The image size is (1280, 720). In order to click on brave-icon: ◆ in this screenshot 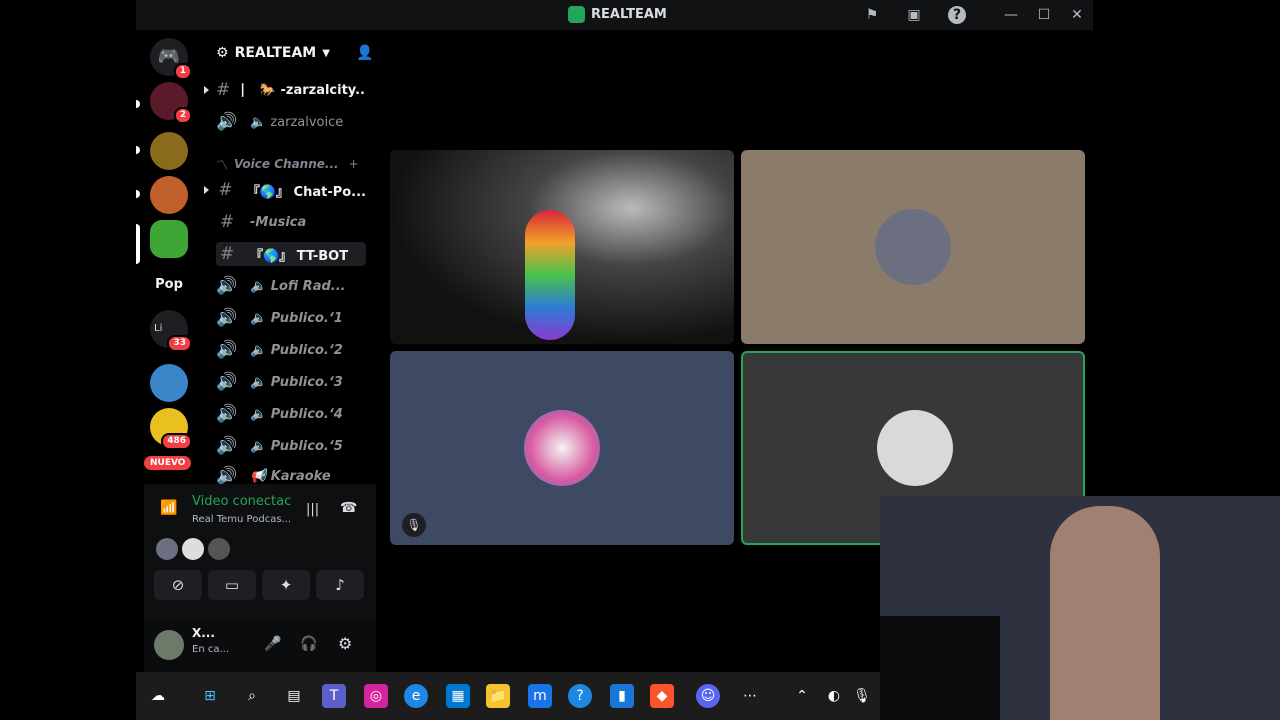, I will do `click(662, 696)`.